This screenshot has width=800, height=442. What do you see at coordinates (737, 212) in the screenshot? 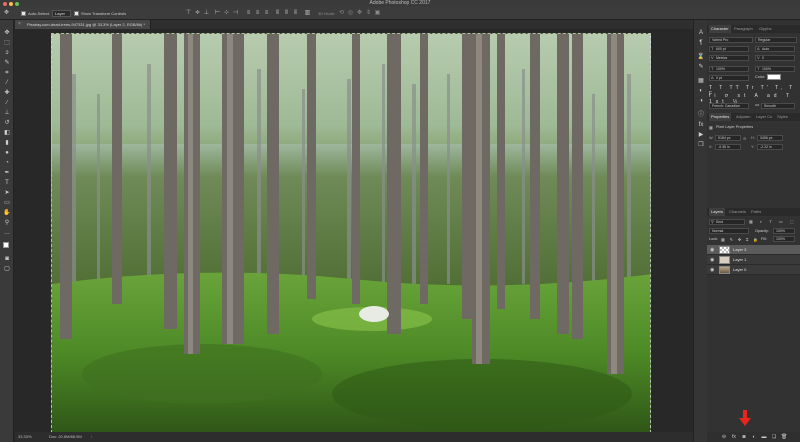
I see `tab-channels: Channels` at bounding box center [737, 212].